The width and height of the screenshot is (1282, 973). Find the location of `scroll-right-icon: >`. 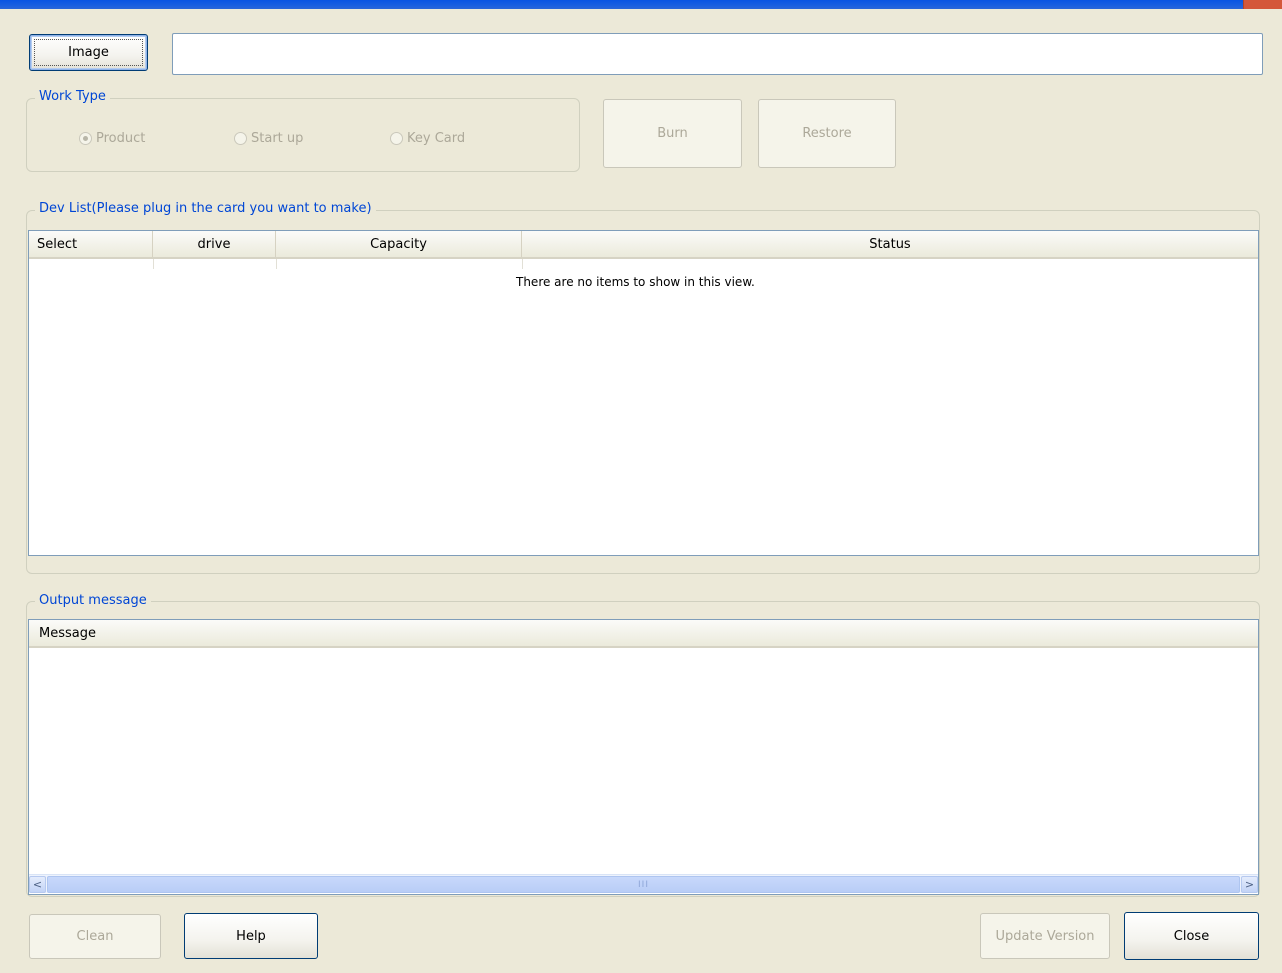

scroll-right-icon: > is located at coordinates (1249, 884).